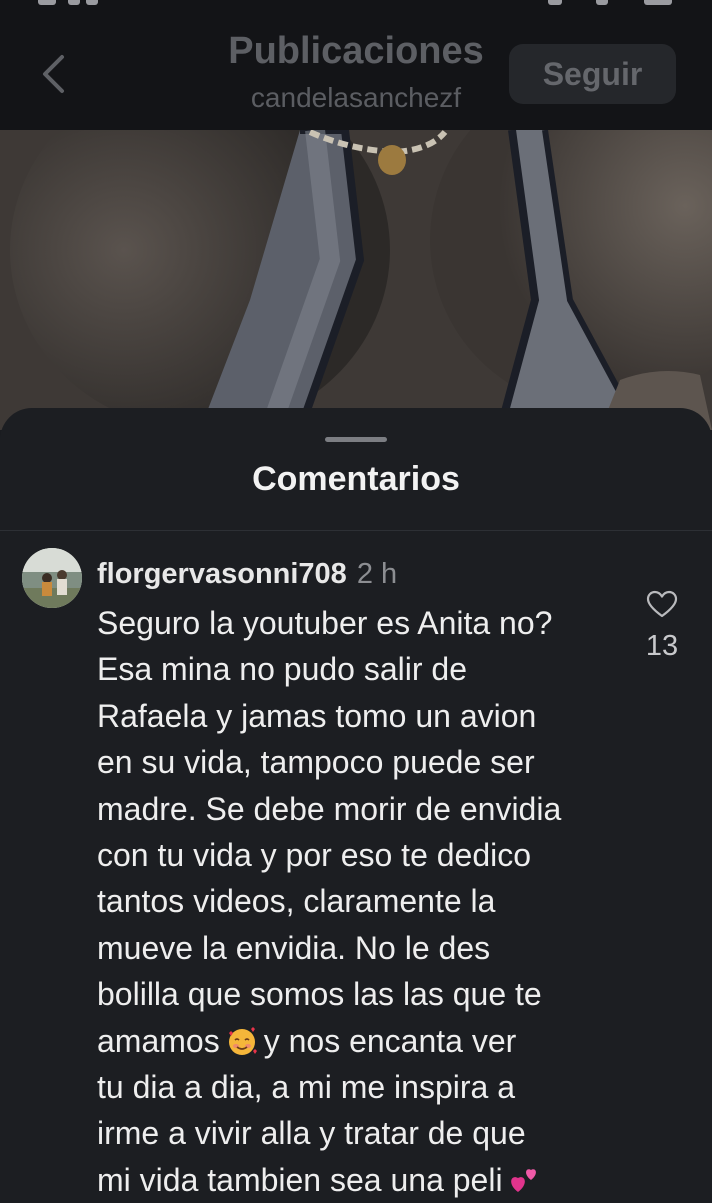  I want to click on comment-line: mueve la envidia. No le des, so click(294, 947).